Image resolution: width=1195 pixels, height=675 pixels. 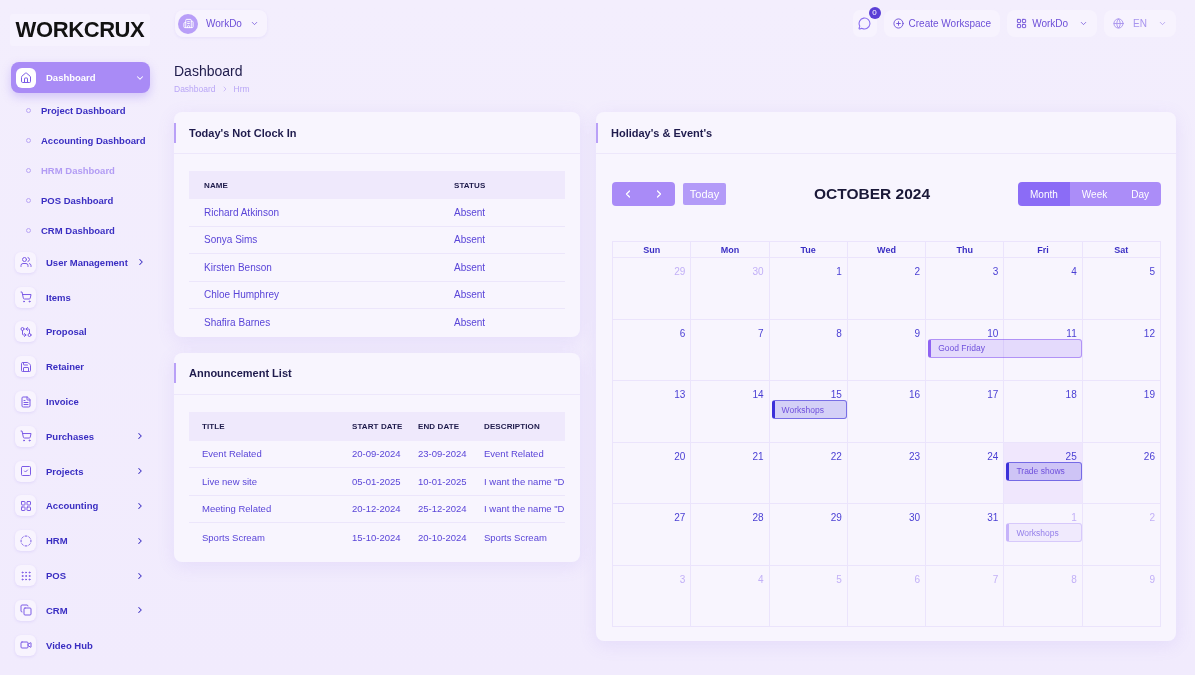 What do you see at coordinates (1071, 456) in the screenshot?
I see `day-number: 25` at bounding box center [1071, 456].